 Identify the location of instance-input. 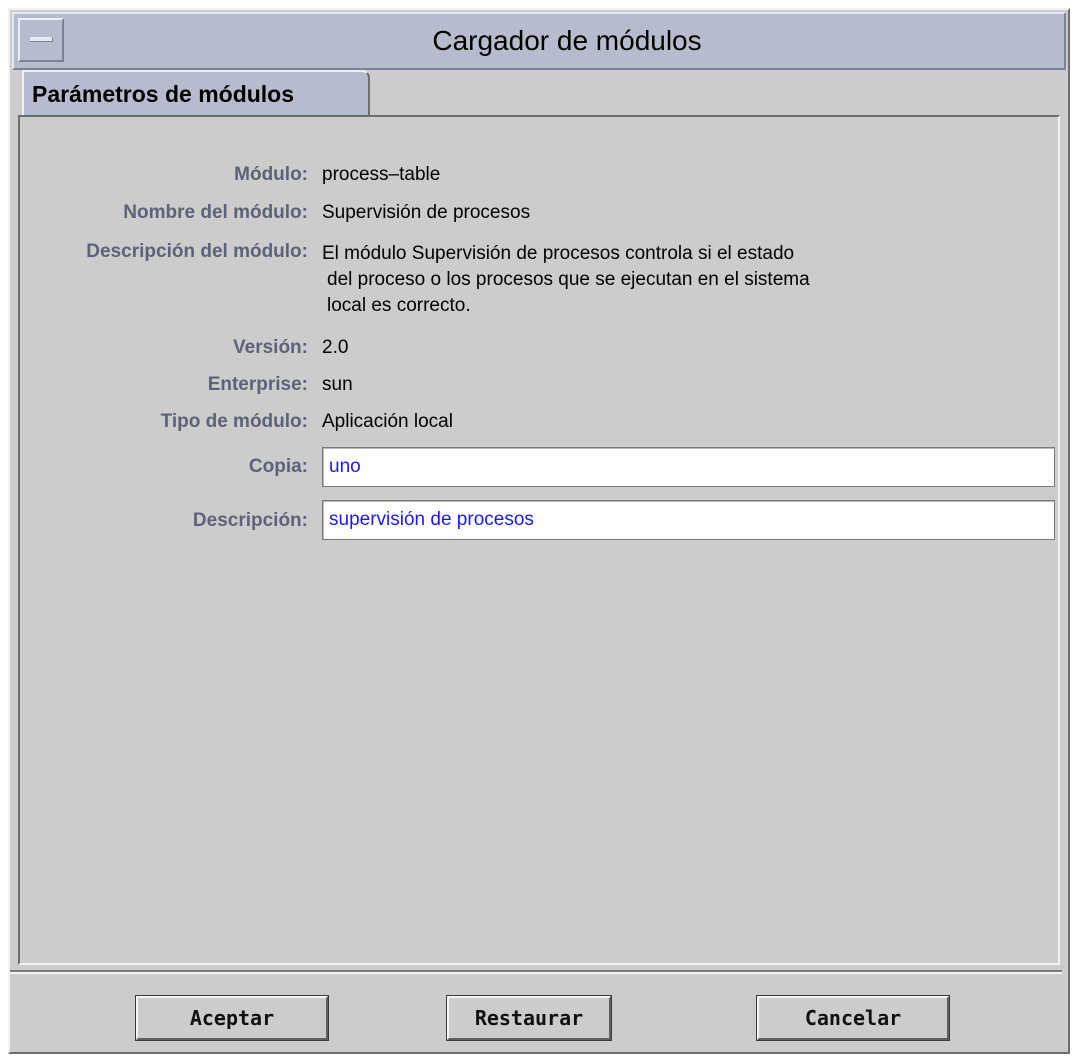
(688, 467).